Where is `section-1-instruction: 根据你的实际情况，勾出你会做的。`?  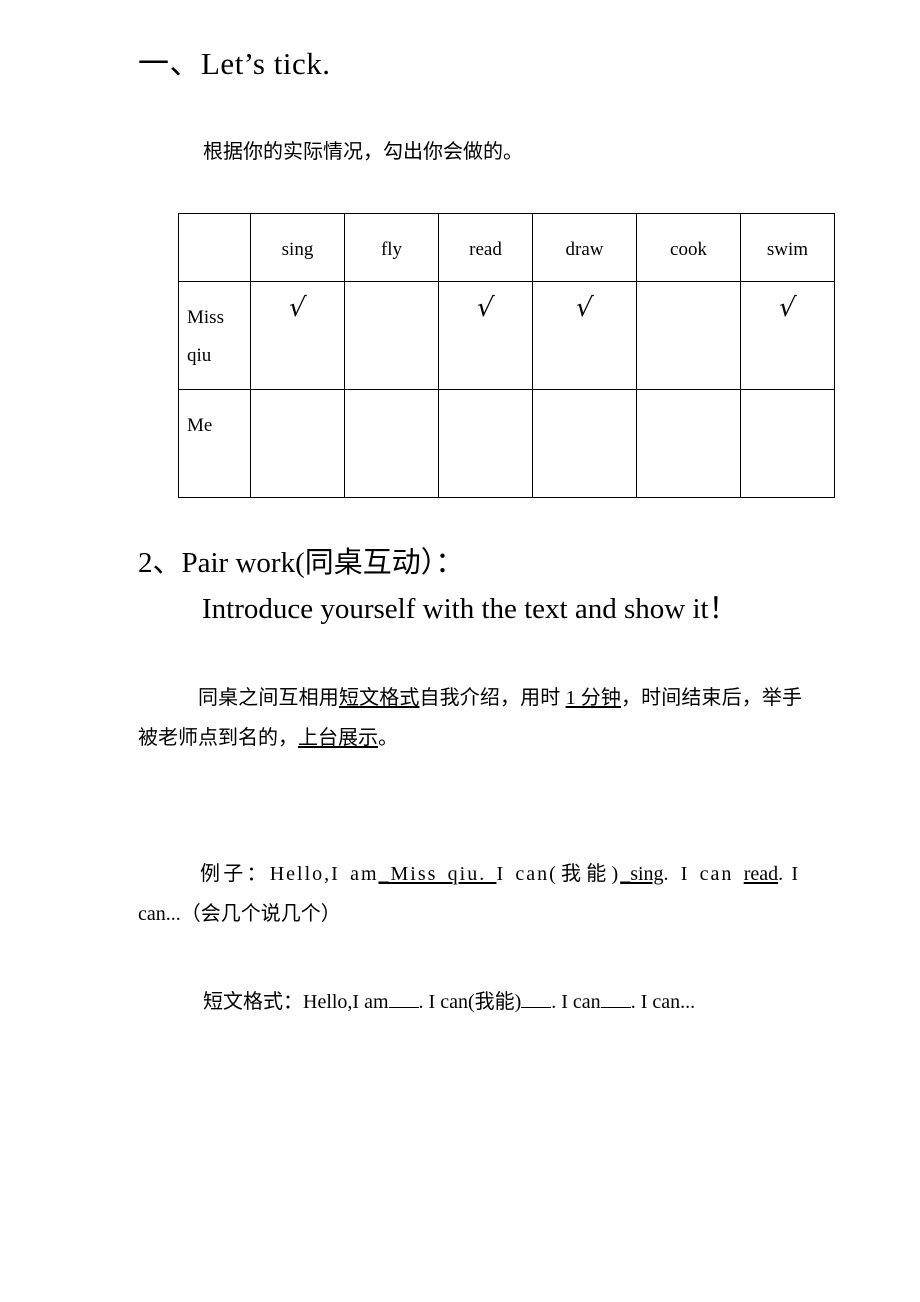 section-1-instruction: 根据你的实际情况，勾出你会做的。 is located at coordinates (363, 152).